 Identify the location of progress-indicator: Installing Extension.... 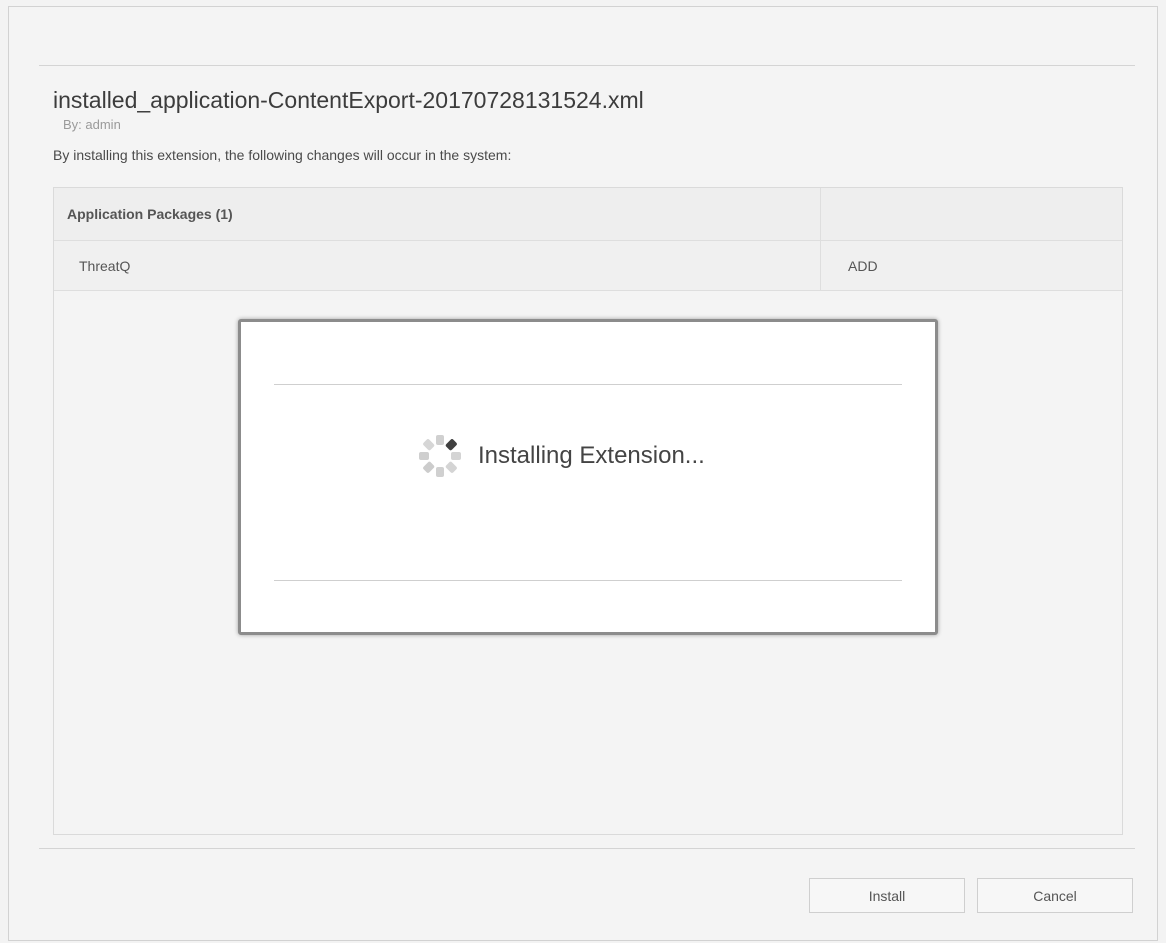
(558, 456).